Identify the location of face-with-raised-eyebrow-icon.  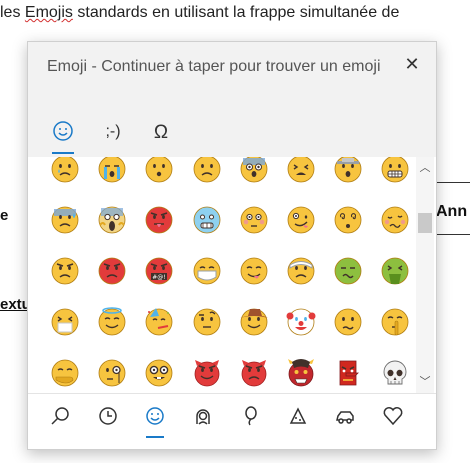
(206, 322).